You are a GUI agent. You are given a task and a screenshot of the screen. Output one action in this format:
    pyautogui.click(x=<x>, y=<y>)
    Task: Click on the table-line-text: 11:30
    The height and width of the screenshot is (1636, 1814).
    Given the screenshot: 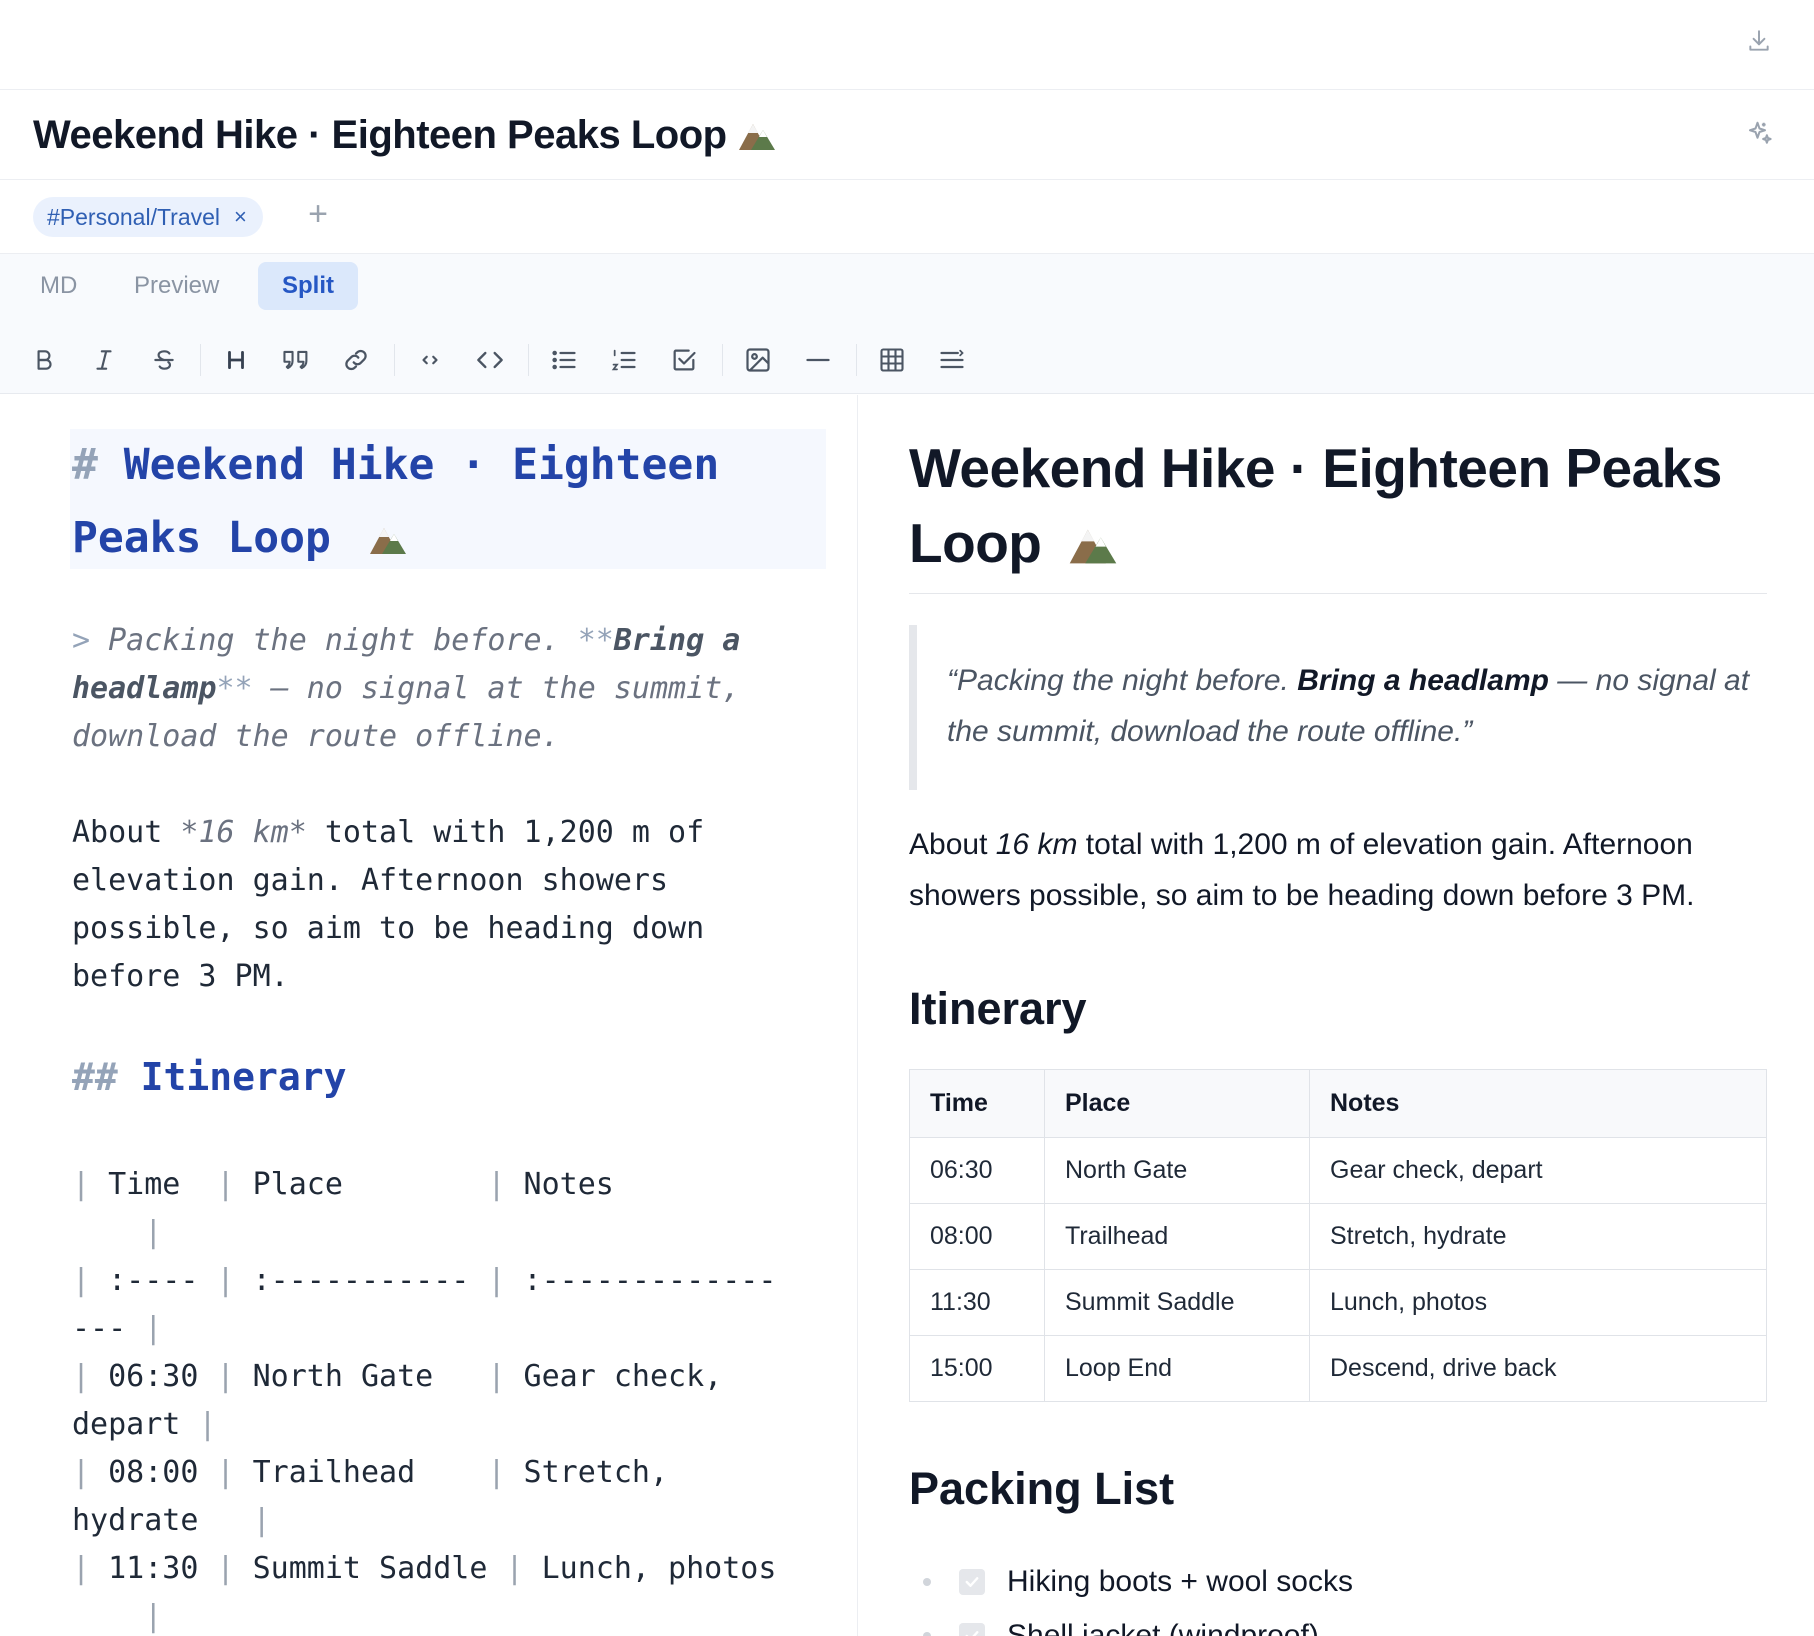 What is the action you would take?
    pyautogui.click(x=153, y=1568)
    